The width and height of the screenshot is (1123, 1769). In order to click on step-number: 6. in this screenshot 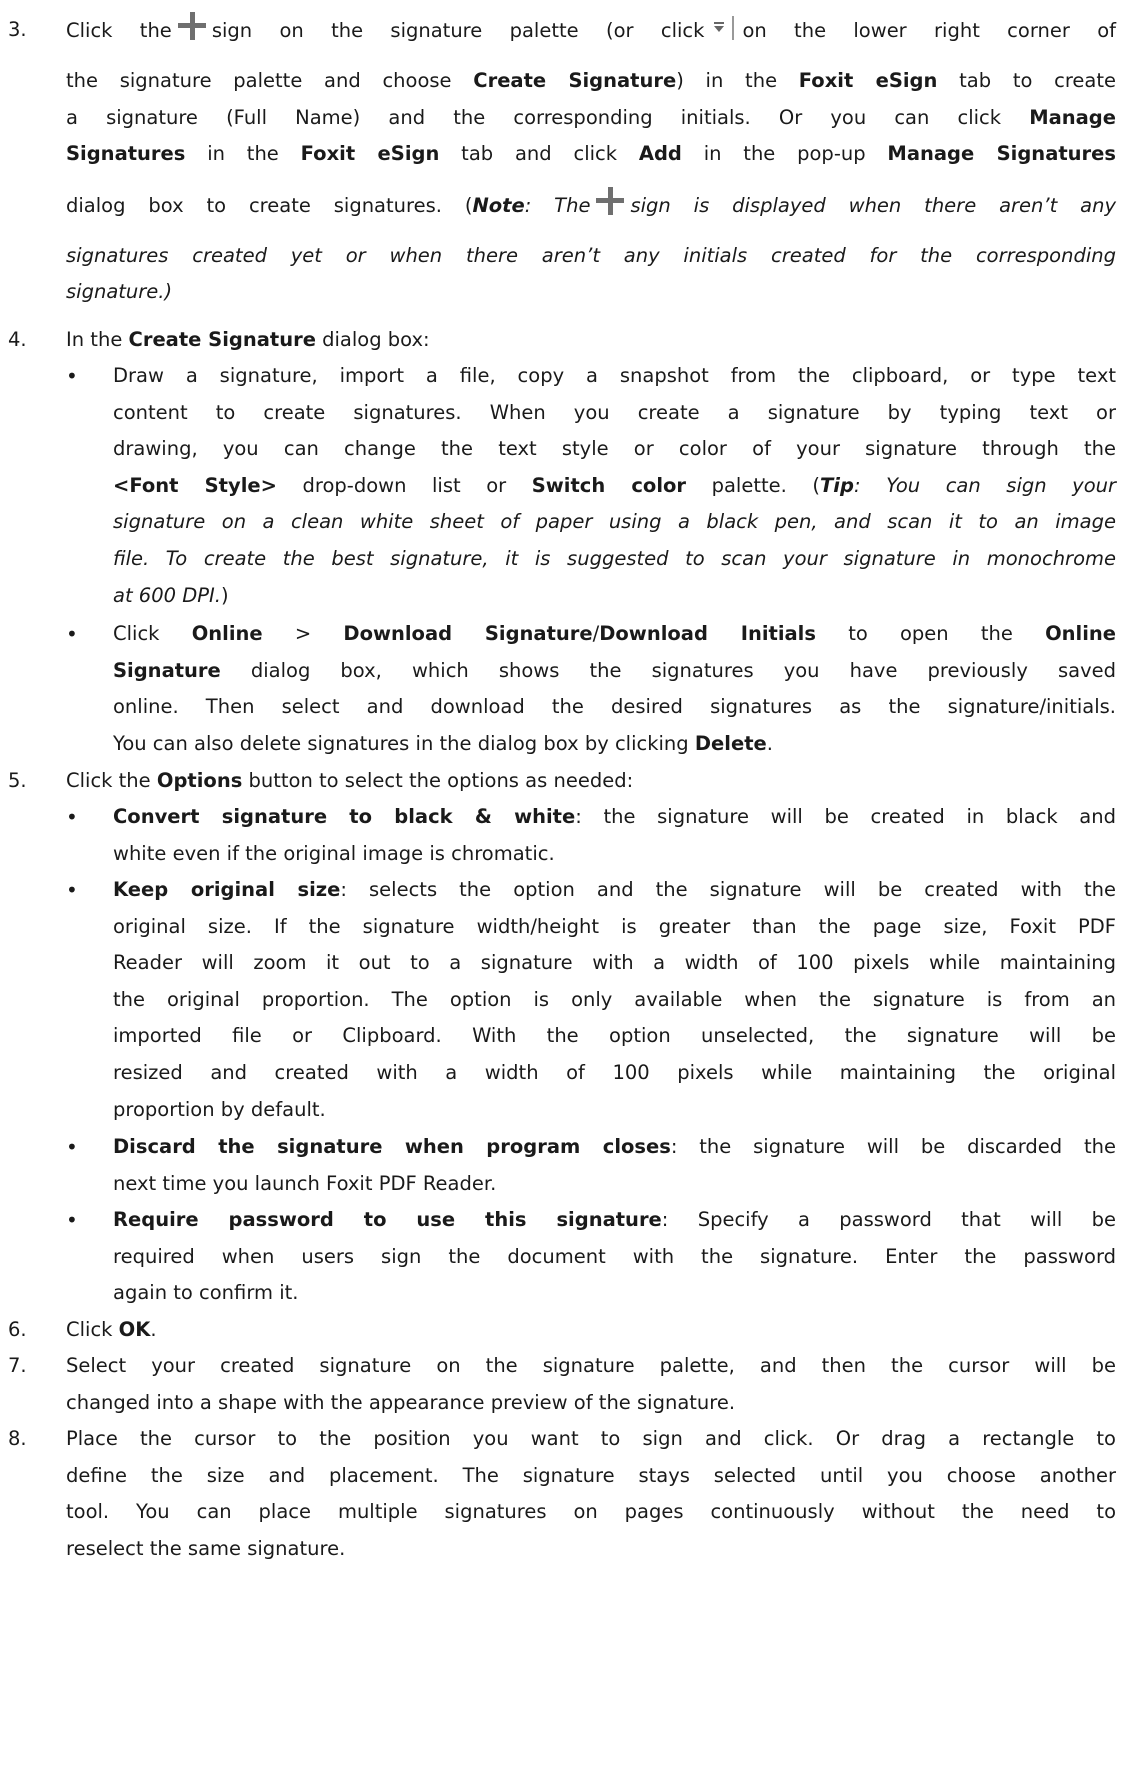, I will do `click(17, 1329)`.